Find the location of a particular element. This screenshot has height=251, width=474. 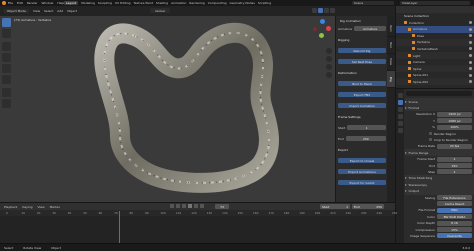

menu-edit: Edit is located at coordinates (20, 3).